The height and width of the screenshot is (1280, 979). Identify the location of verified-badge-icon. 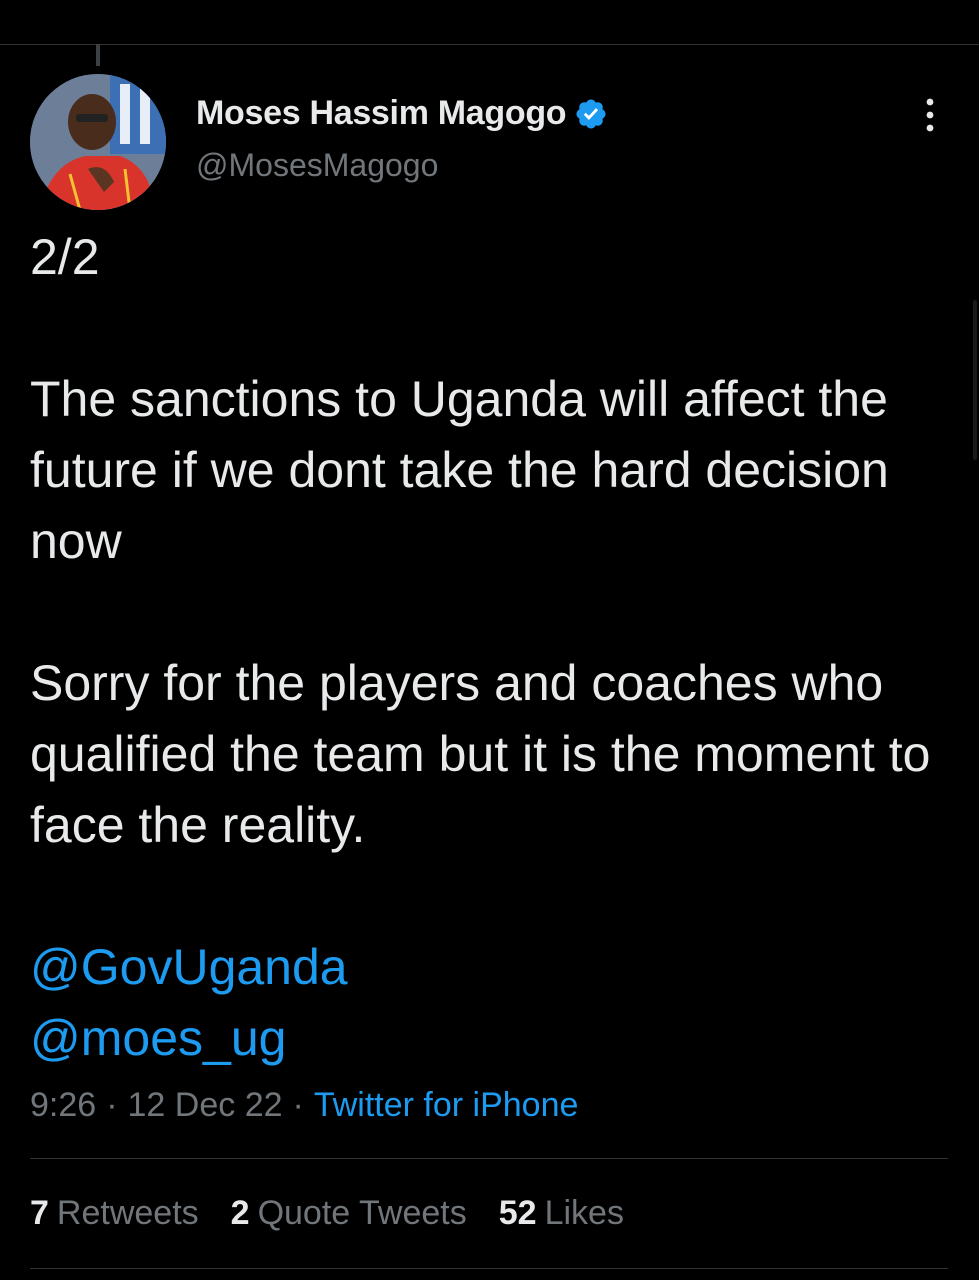
(591, 114).